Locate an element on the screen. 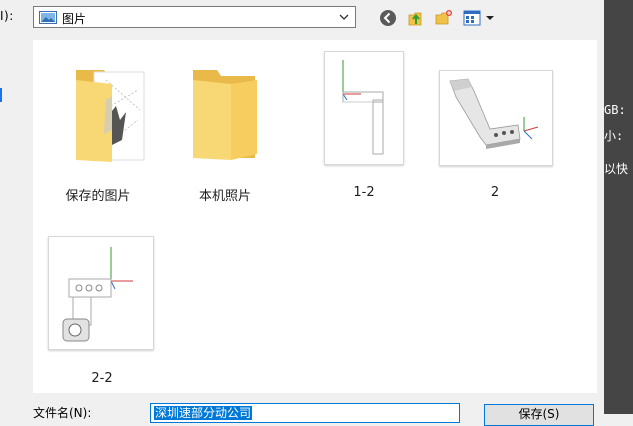  filename-value: 深圳速部分动公司 is located at coordinates (203, 413).